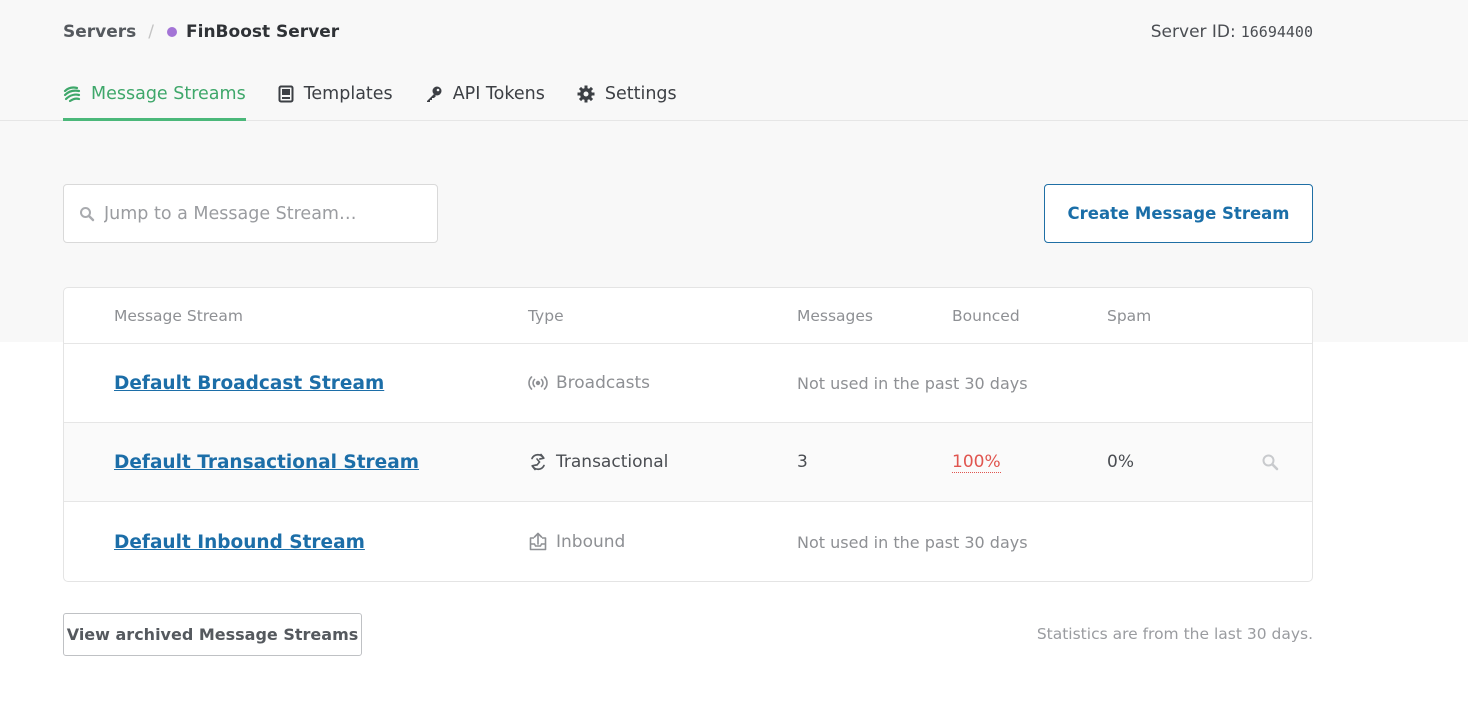  What do you see at coordinates (99, 32) in the screenshot?
I see `breadcrumb-servers-link: Servers` at bounding box center [99, 32].